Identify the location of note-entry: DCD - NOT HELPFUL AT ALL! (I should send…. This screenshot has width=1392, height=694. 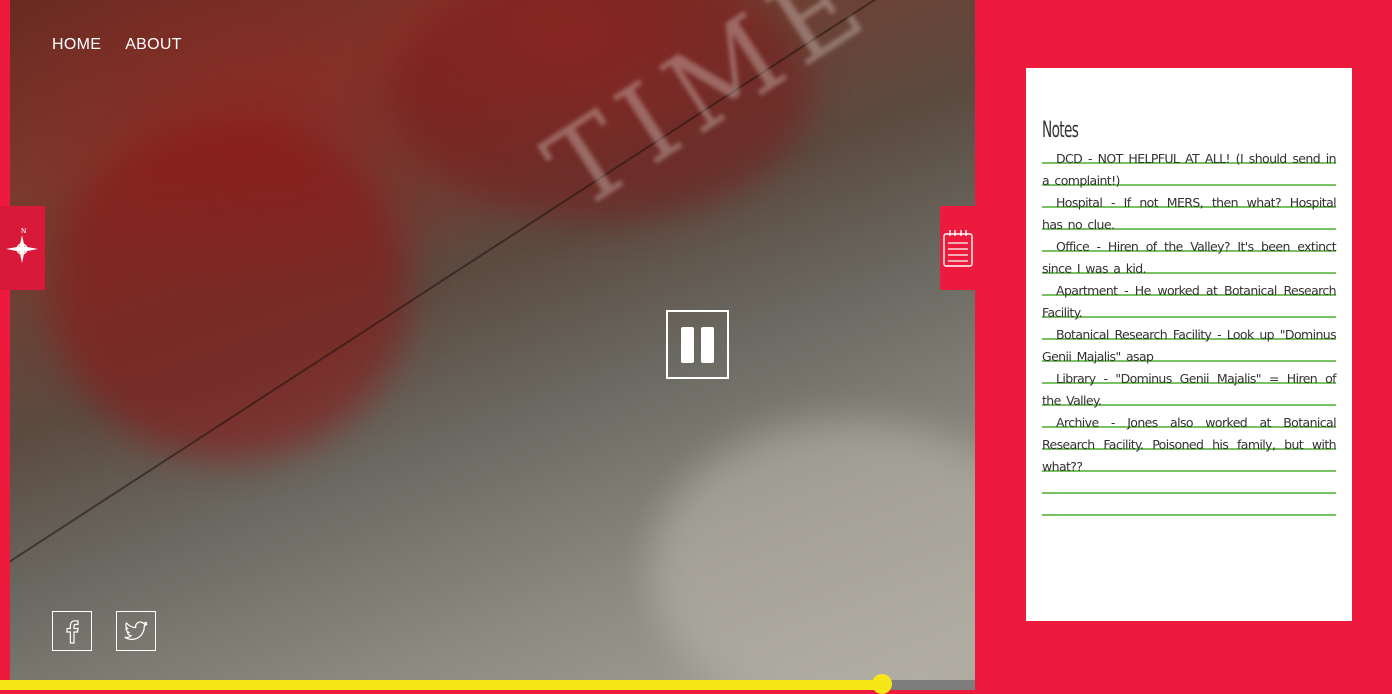
(1189, 169).